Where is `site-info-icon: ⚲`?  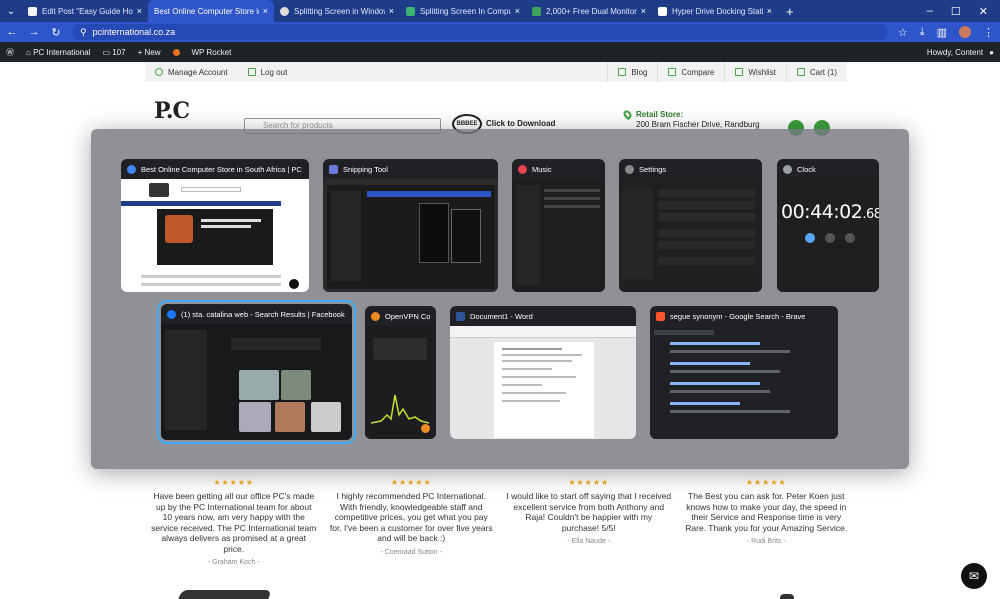
site-info-icon: ⚲ is located at coordinates (83, 32).